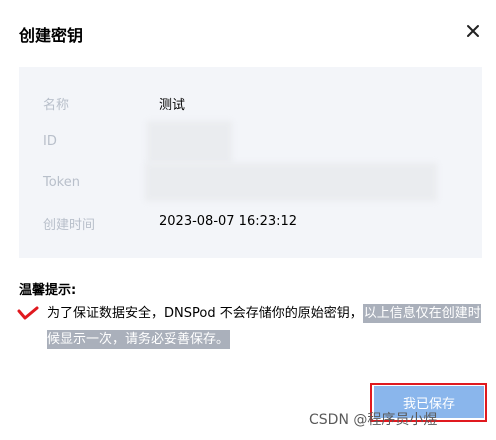 The width and height of the screenshot is (496, 440). What do you see at coordinates (56, 105) in the screenshot?
I see `name-label: 名称` at bounding box center [56, 105].